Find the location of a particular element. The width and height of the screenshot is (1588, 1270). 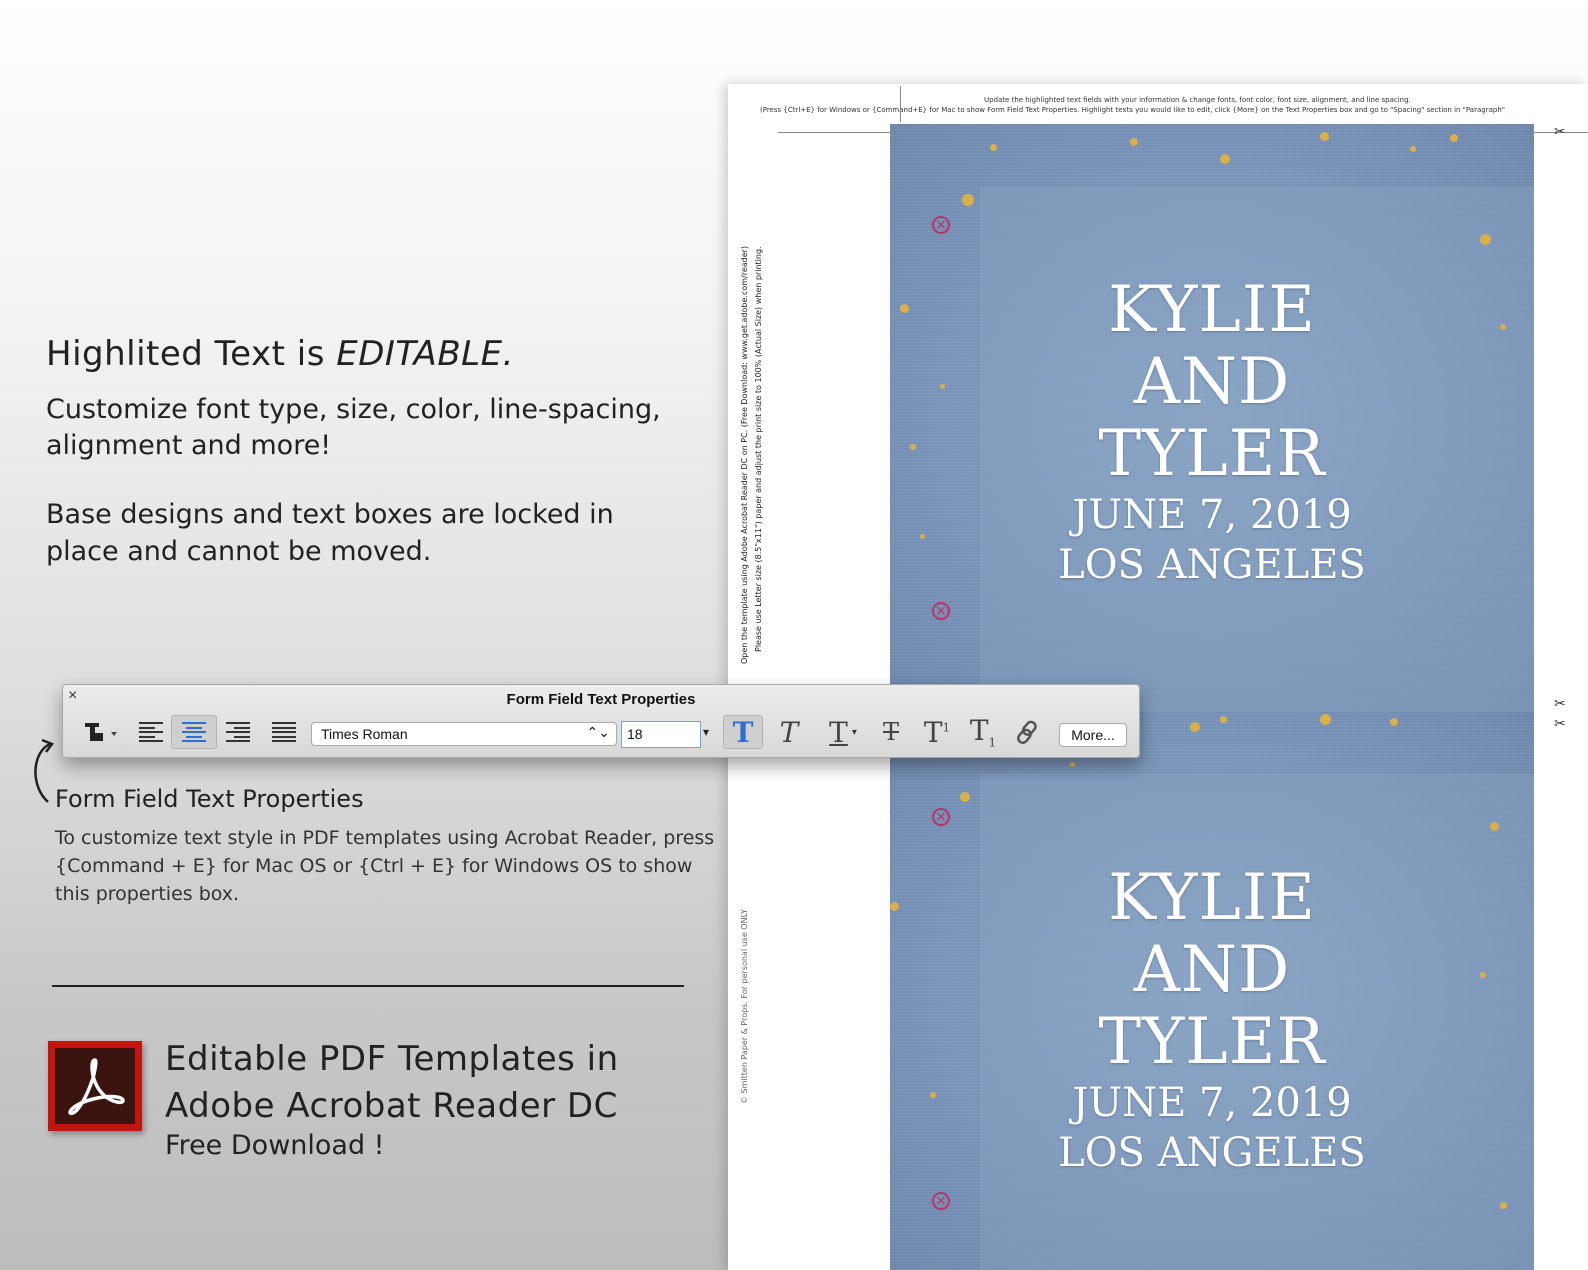

strikethrough-button: T is located at coordinates (891, 732).